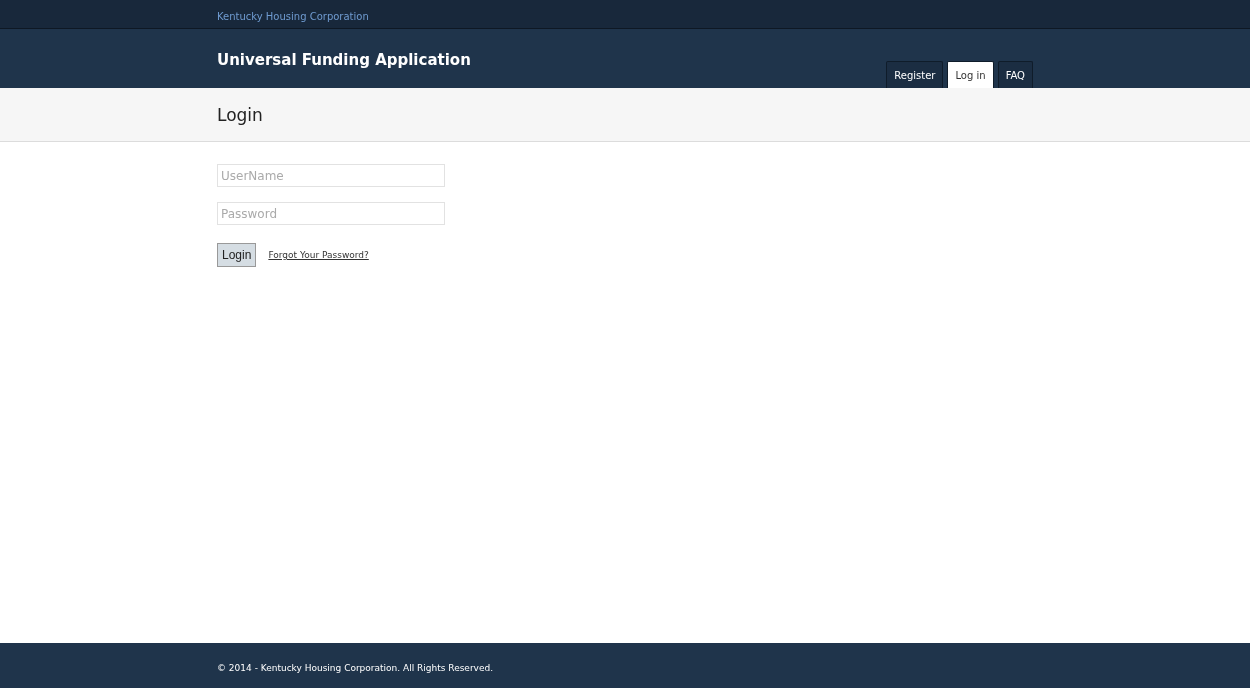  I want to click on copyright-text: © 2014 - Kentucky Housing Corporation. All Rights Reserved., so click(355, 668).